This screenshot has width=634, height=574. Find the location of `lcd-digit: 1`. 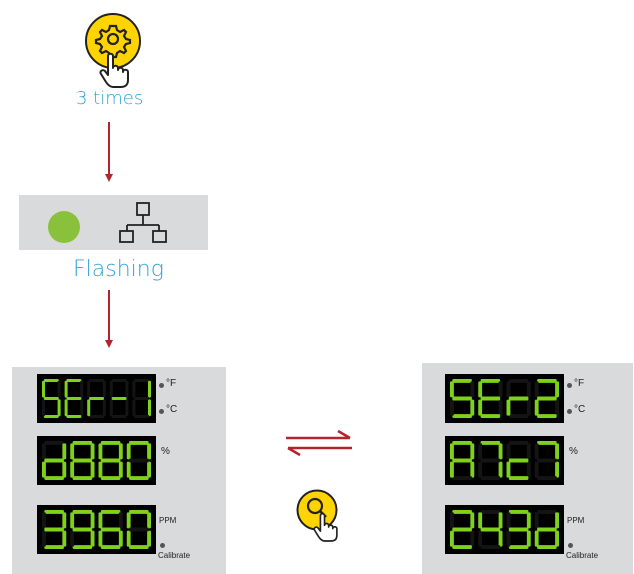

lcd-digit: 1 is located at coordinates (141, 398).